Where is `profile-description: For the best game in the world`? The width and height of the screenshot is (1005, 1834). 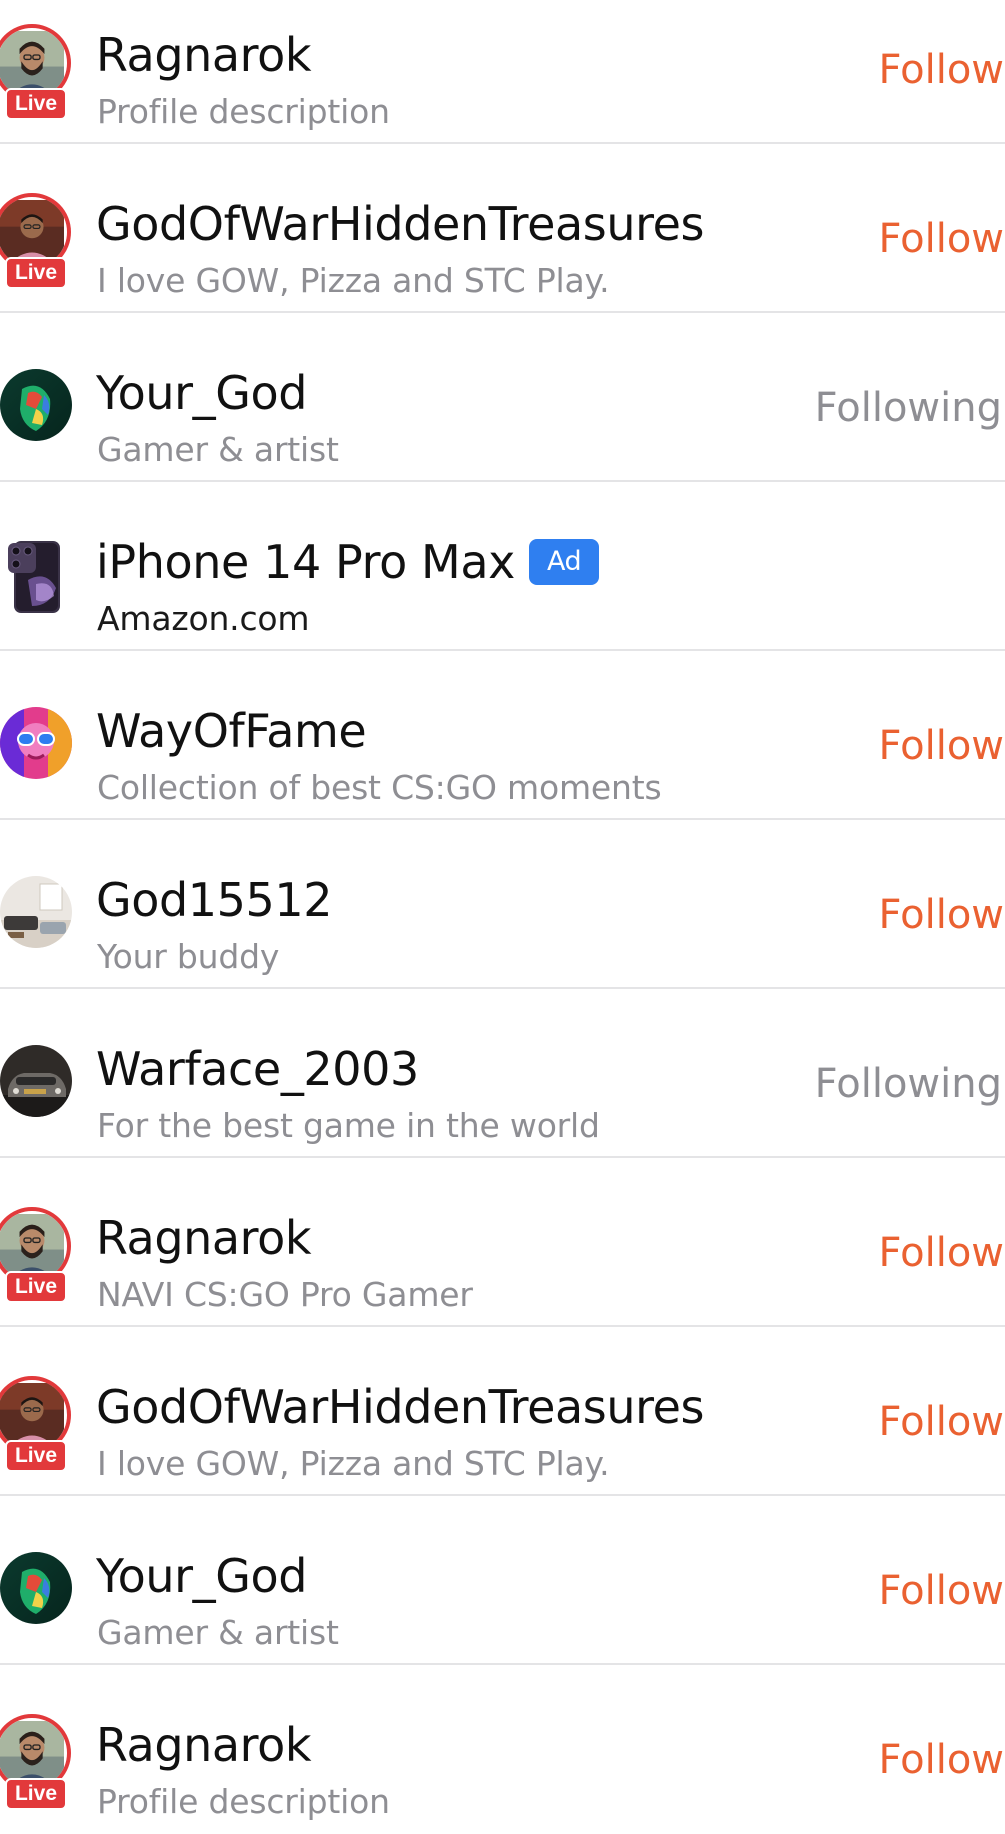
profile-description: For the best game in the world is located at coordinates (348, 1125).